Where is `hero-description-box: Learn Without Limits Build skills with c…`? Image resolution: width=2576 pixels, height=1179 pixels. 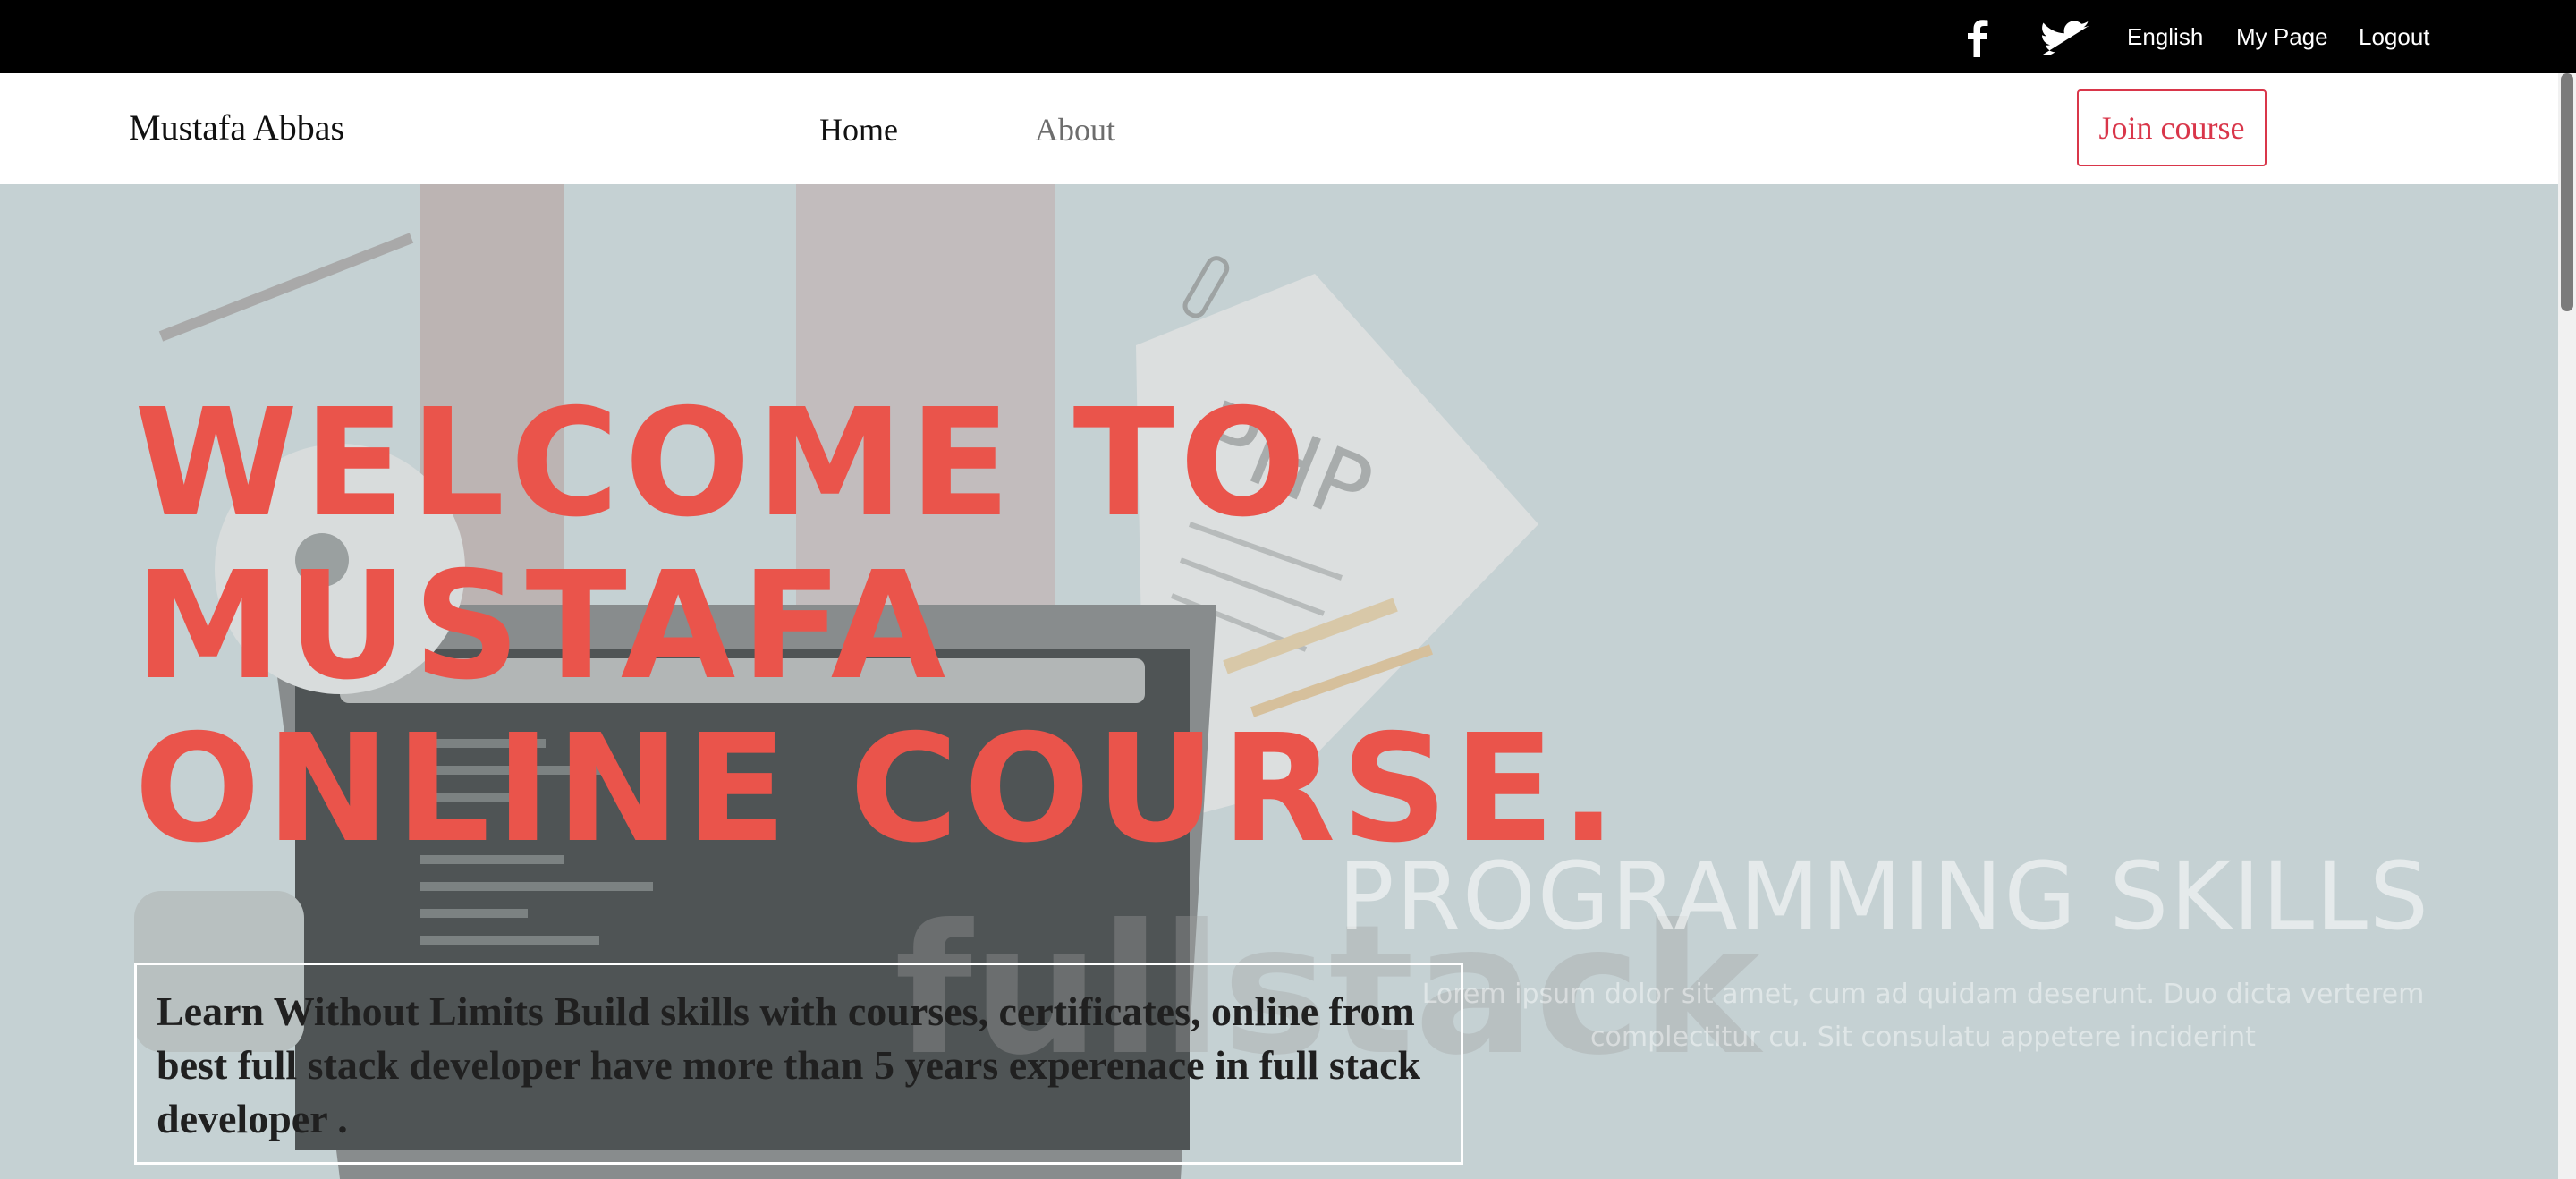 hero-description-box: Learn Without Limits Build skills with c… is located at coordinates (798, 1064).